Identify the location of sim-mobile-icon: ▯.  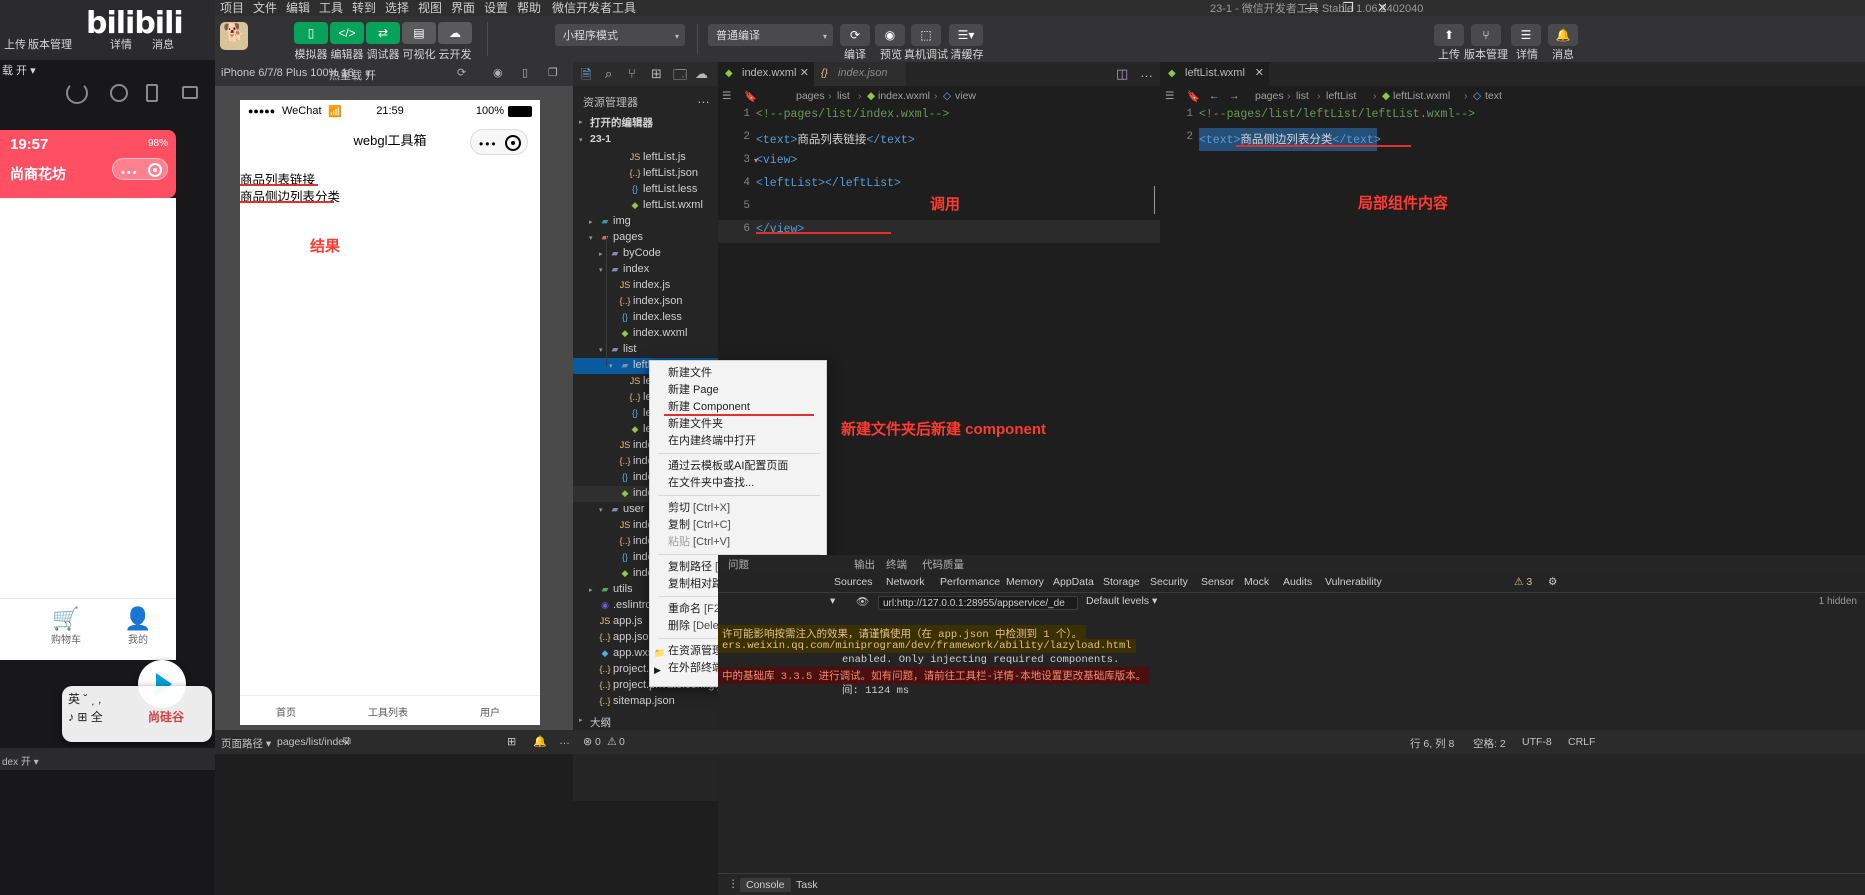
(525, 72).